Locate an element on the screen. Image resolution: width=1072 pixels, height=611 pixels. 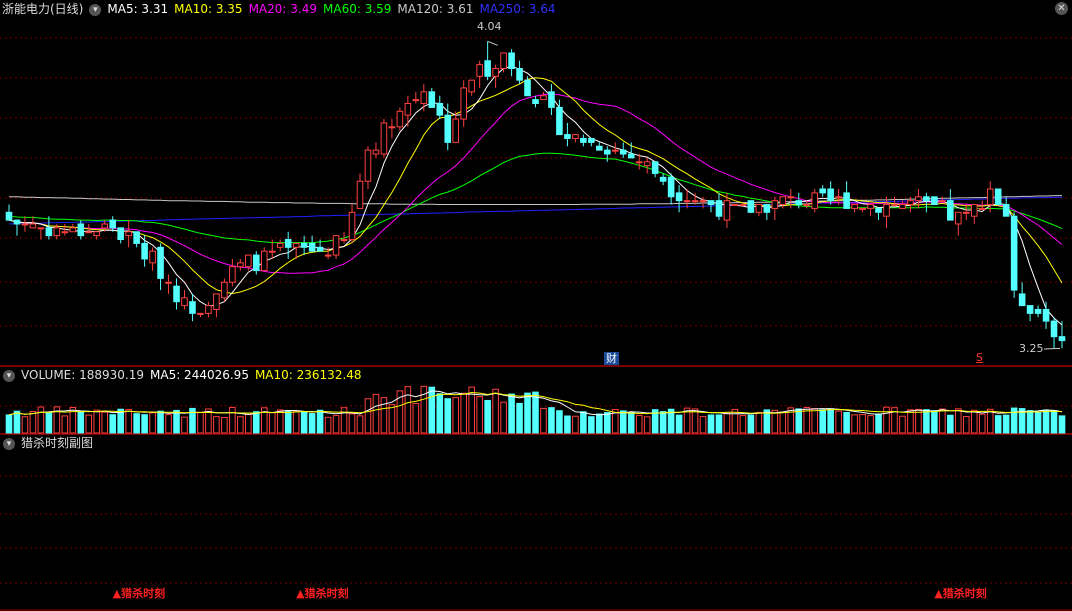
high-price-pointer is located at coordinates (492, 43).